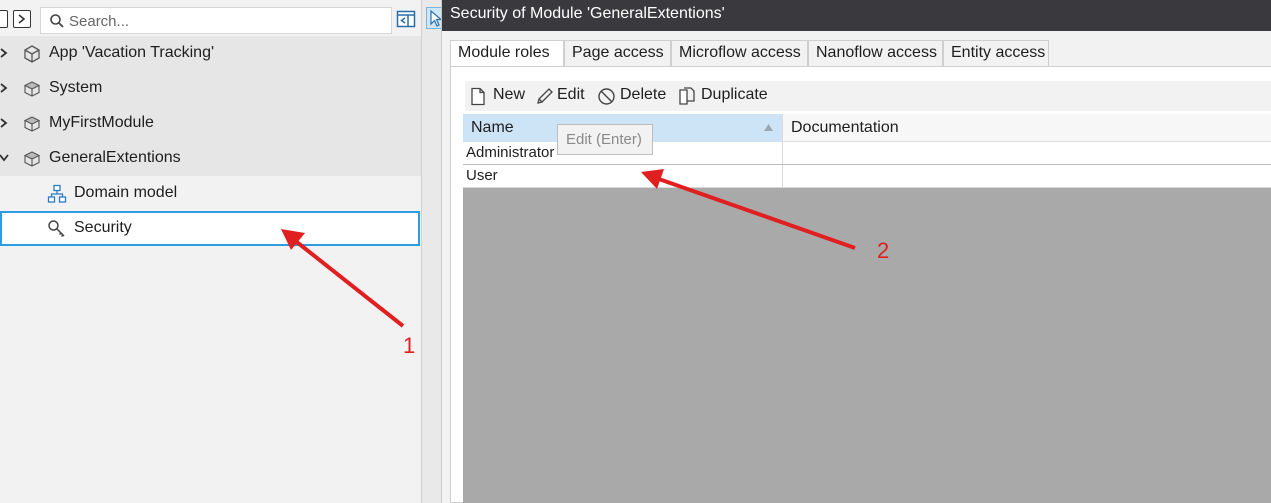 The image size is (1271, 503). I want to click on search-icon, so click(57, 21).